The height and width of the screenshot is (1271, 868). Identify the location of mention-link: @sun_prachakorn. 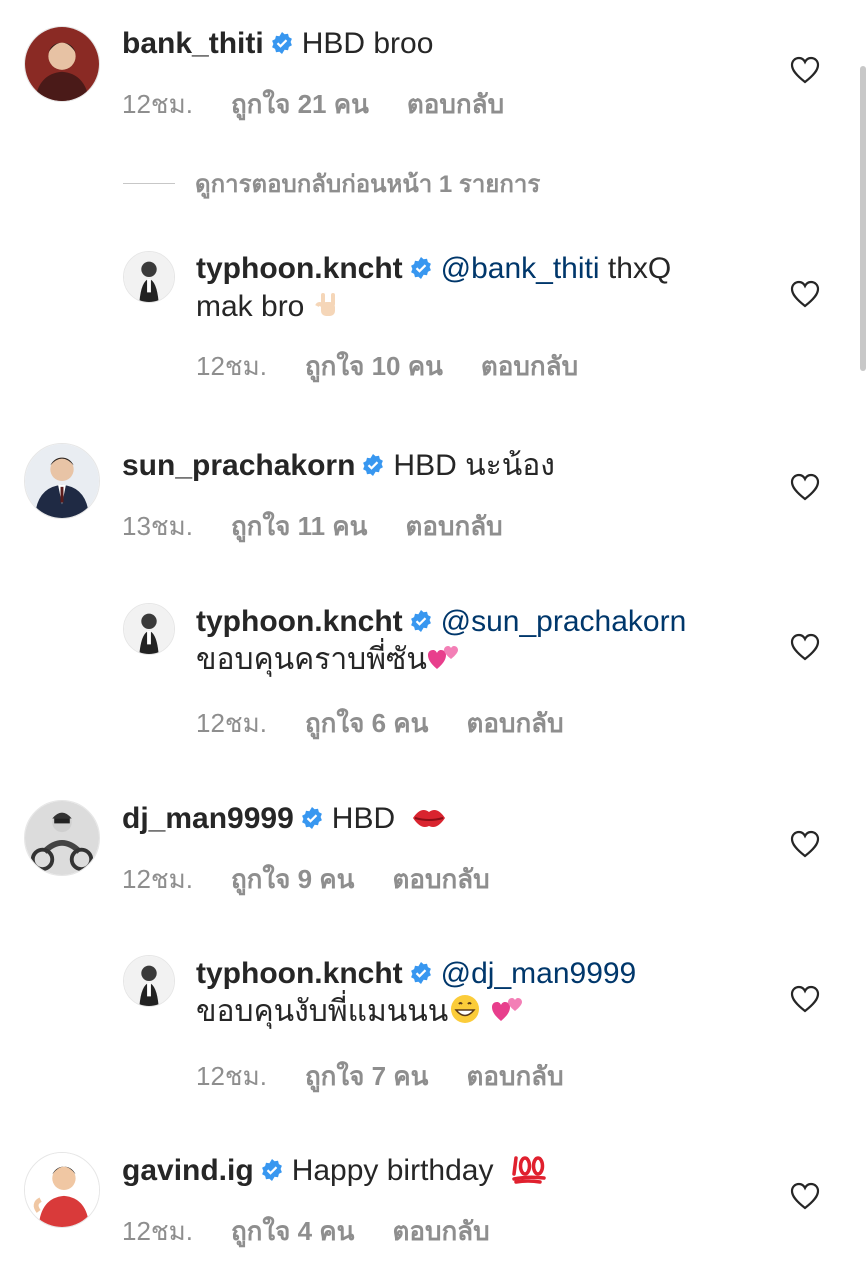
(564, 621).